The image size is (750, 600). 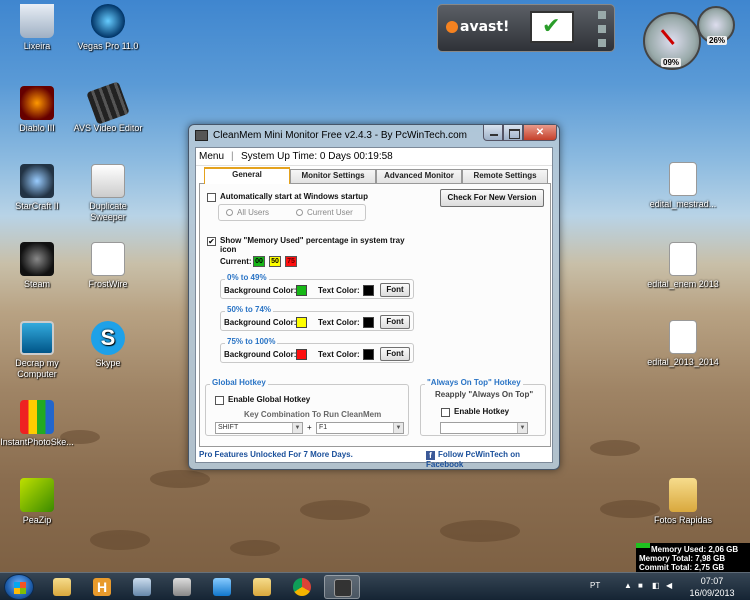 What do you see at coordinates (228, 427) in the screenshot?
I see `modifier-value: SHIFT` at bounding box center [228, 427].